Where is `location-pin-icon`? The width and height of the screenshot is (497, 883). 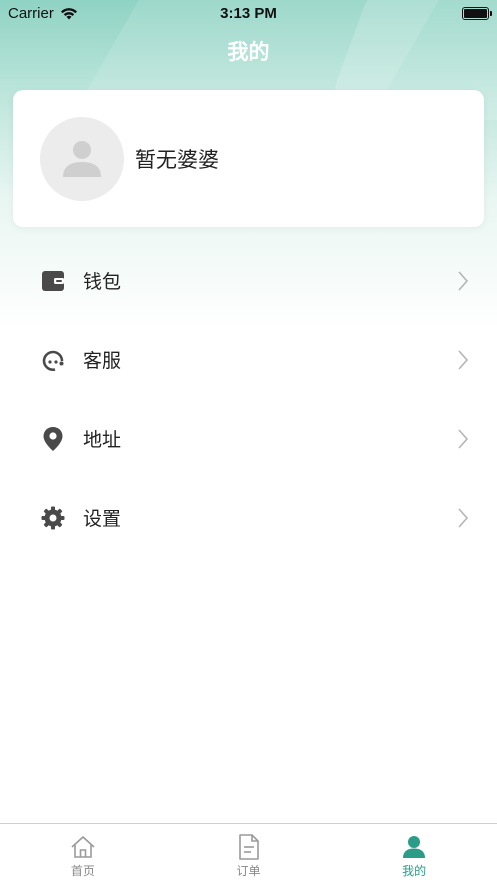
location-pin-icon is located at coordinates (53, 438).